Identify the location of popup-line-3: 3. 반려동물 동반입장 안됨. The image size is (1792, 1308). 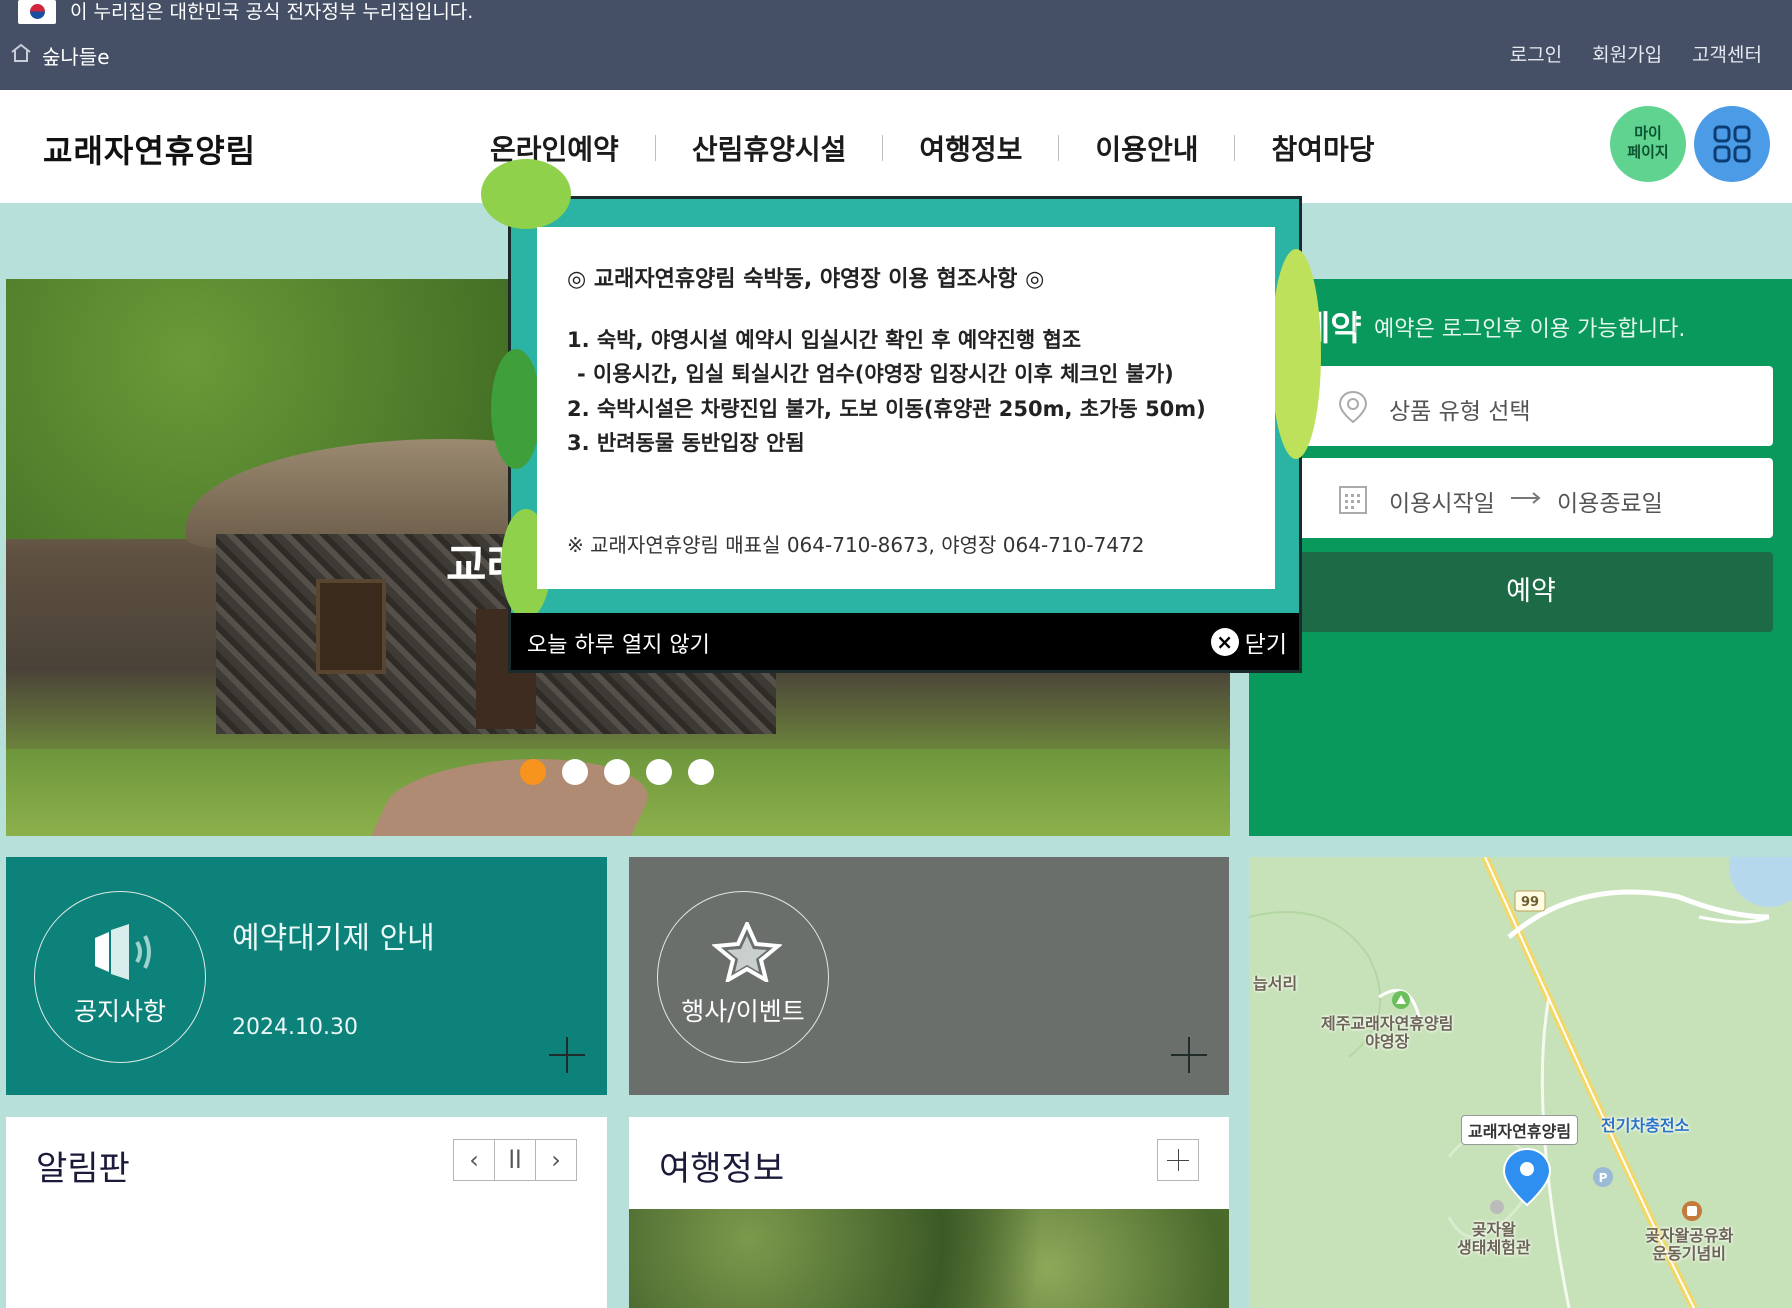
(686, 443).